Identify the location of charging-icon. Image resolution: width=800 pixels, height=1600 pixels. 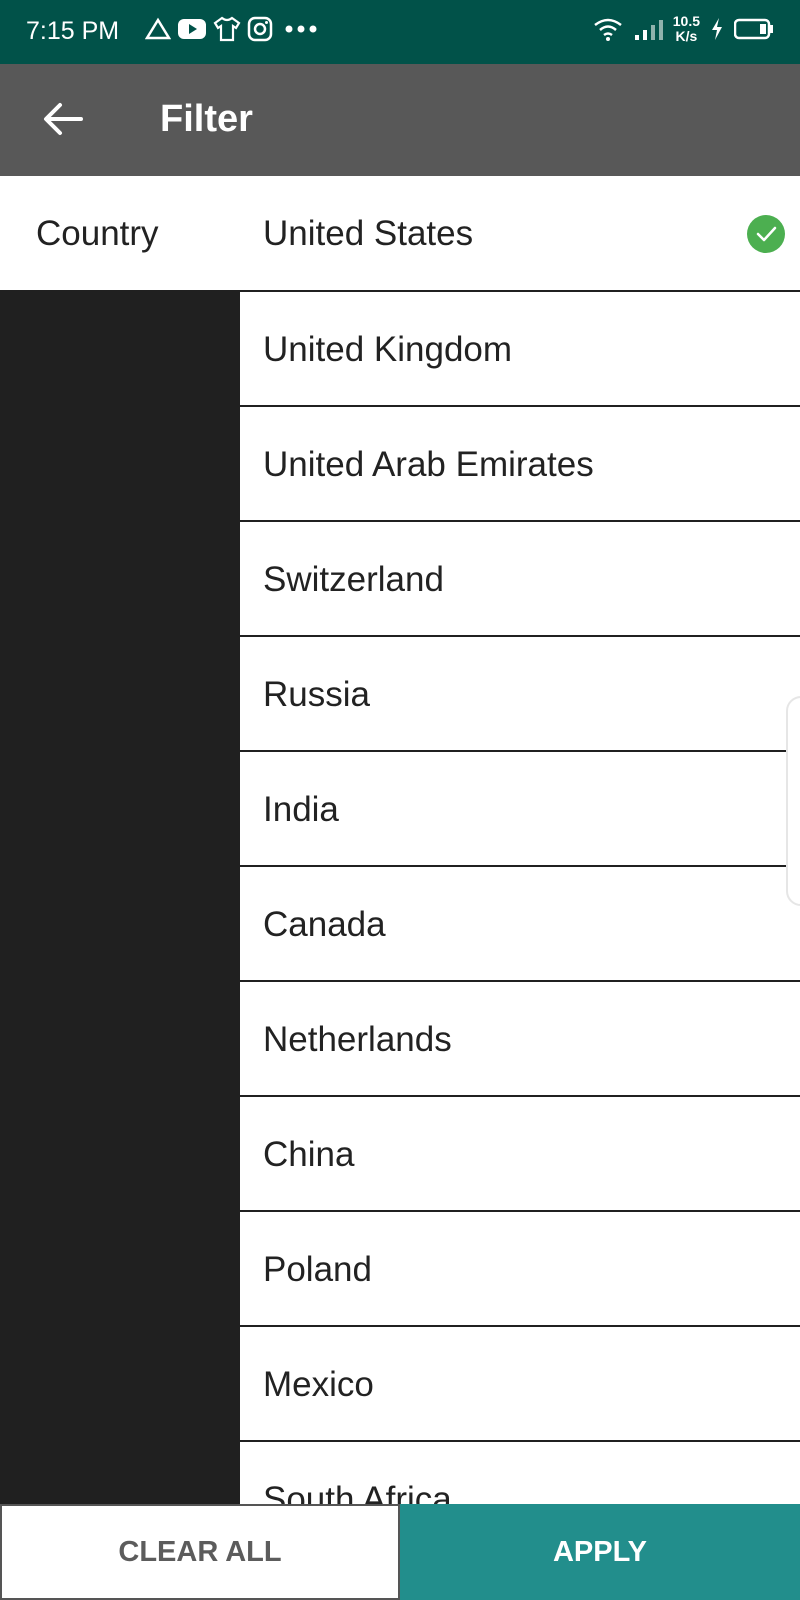
(717, 29).